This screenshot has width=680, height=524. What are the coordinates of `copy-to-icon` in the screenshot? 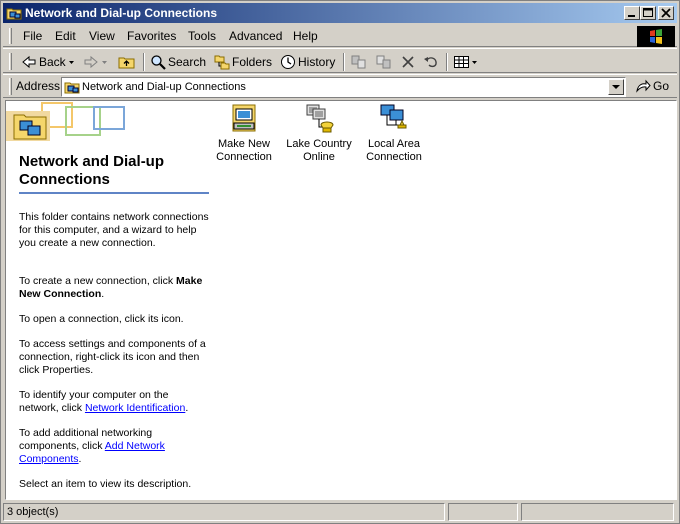 It's located at (383, 62).